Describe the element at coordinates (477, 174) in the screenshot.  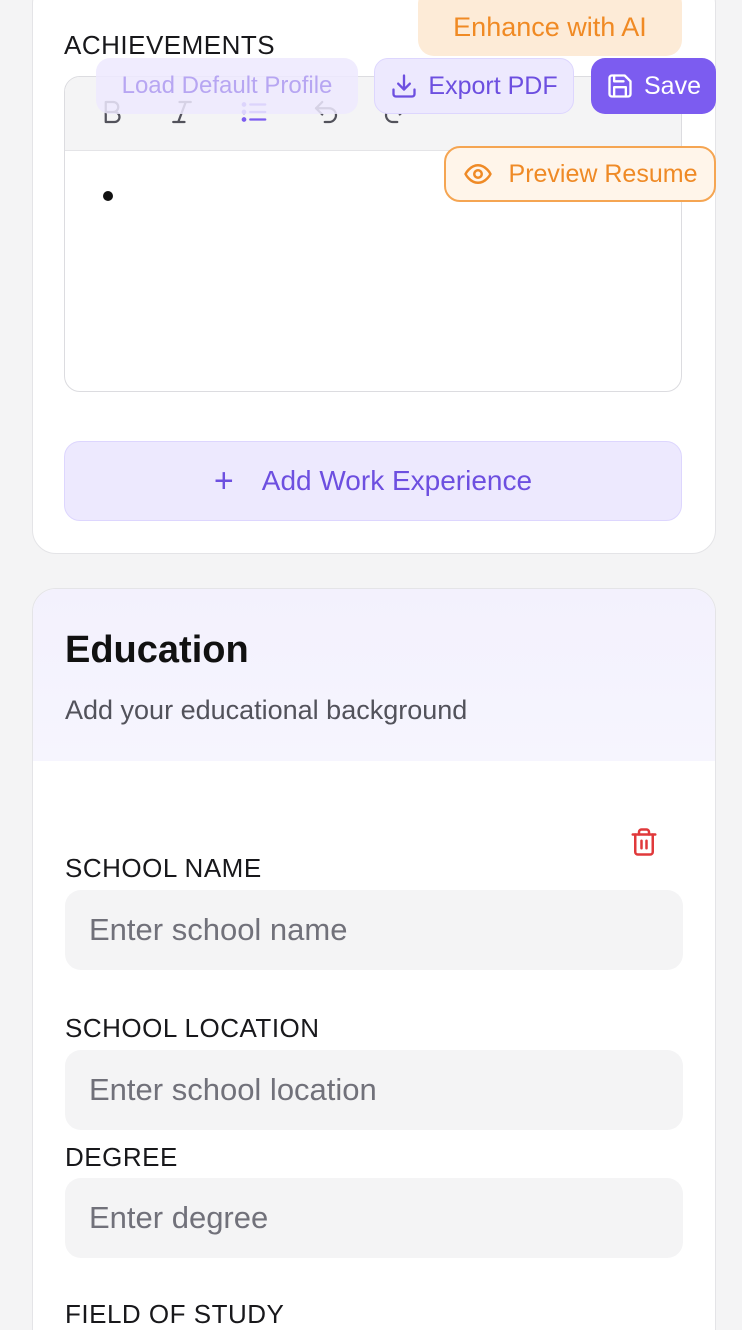
I see `eye-icon` at that location.